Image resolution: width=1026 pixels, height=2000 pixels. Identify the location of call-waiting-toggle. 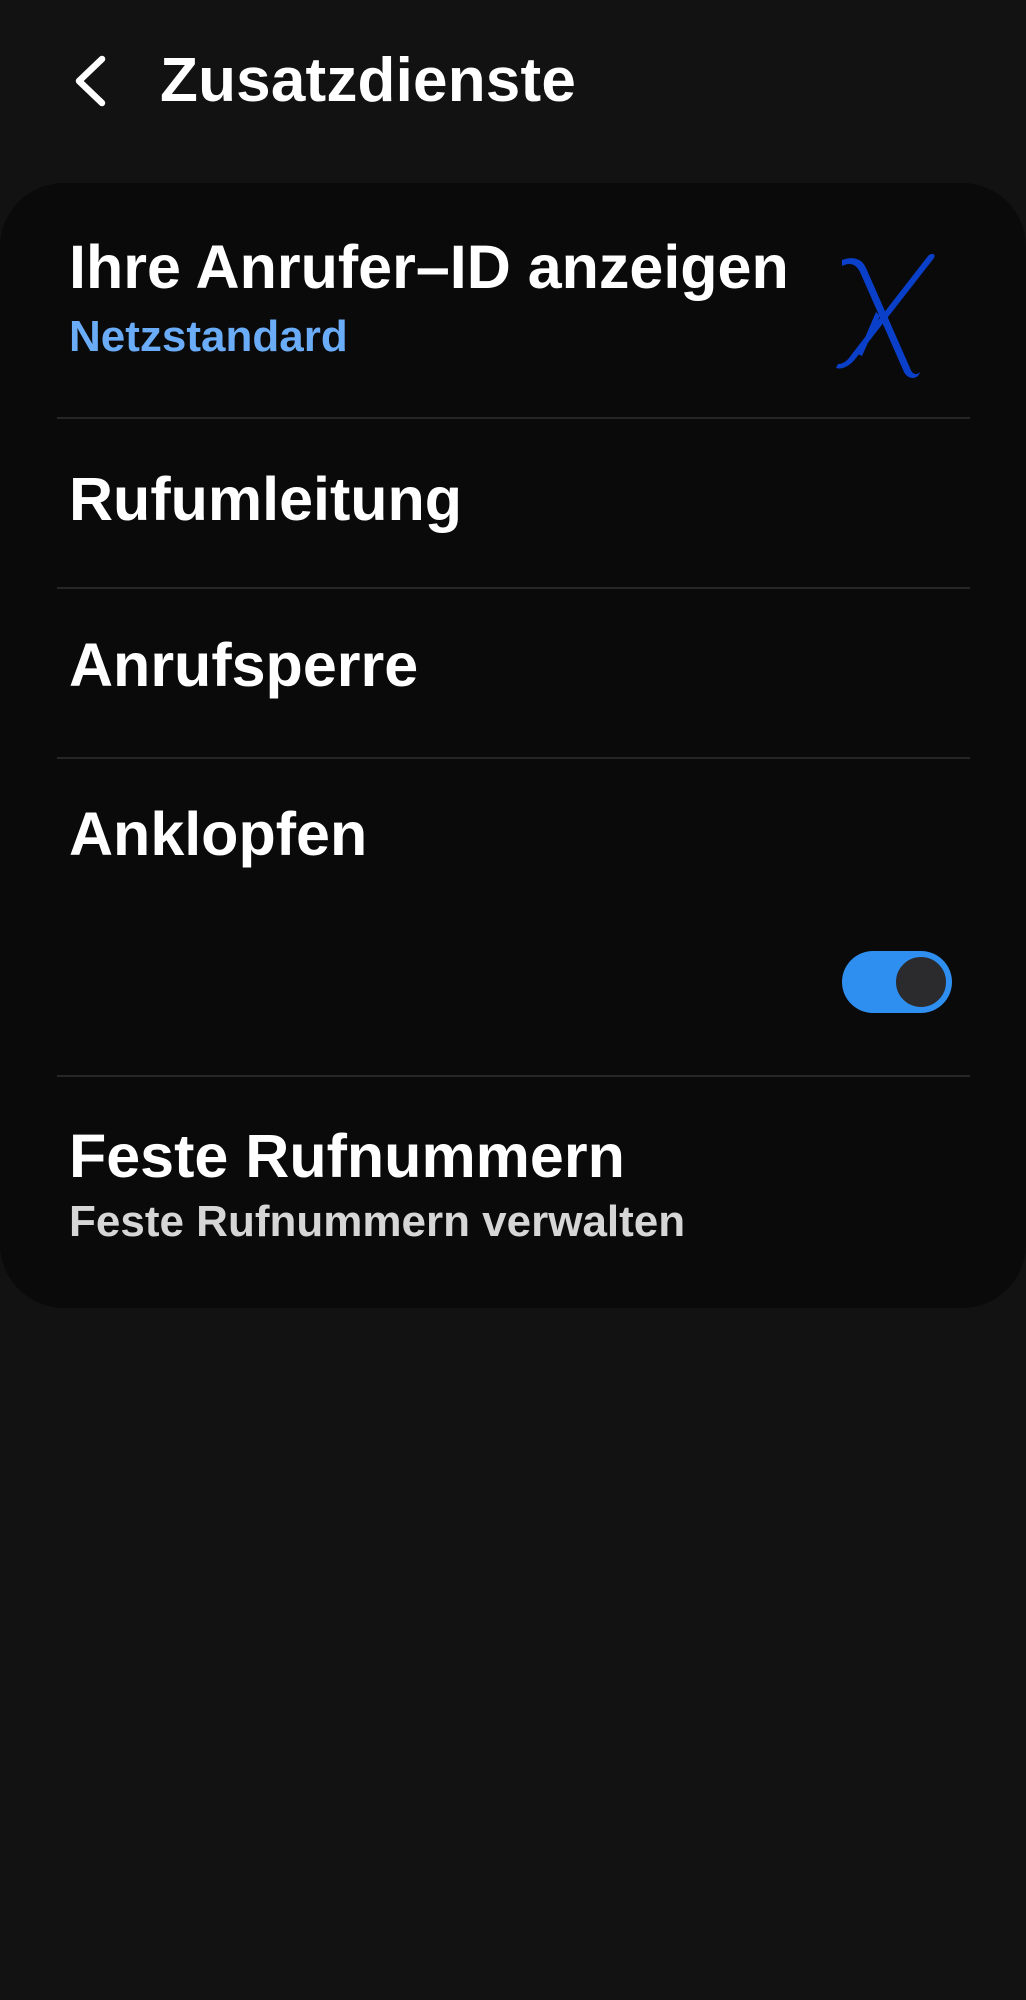
(897, 982).